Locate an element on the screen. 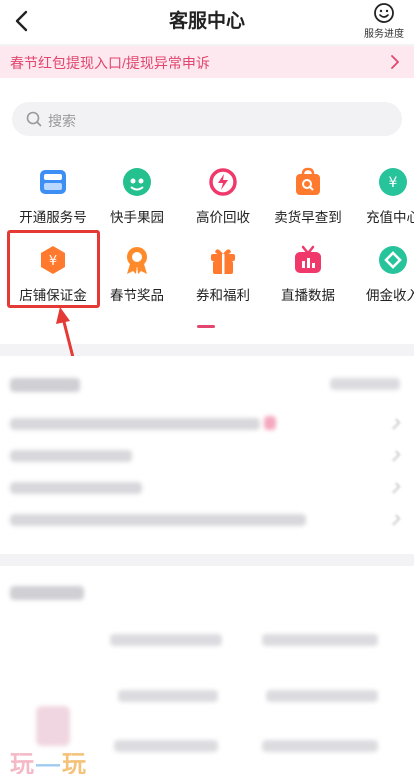 The image size is (414, 774). service-spring-prizes: 春节奖品 is located at coordinates (137, 279).